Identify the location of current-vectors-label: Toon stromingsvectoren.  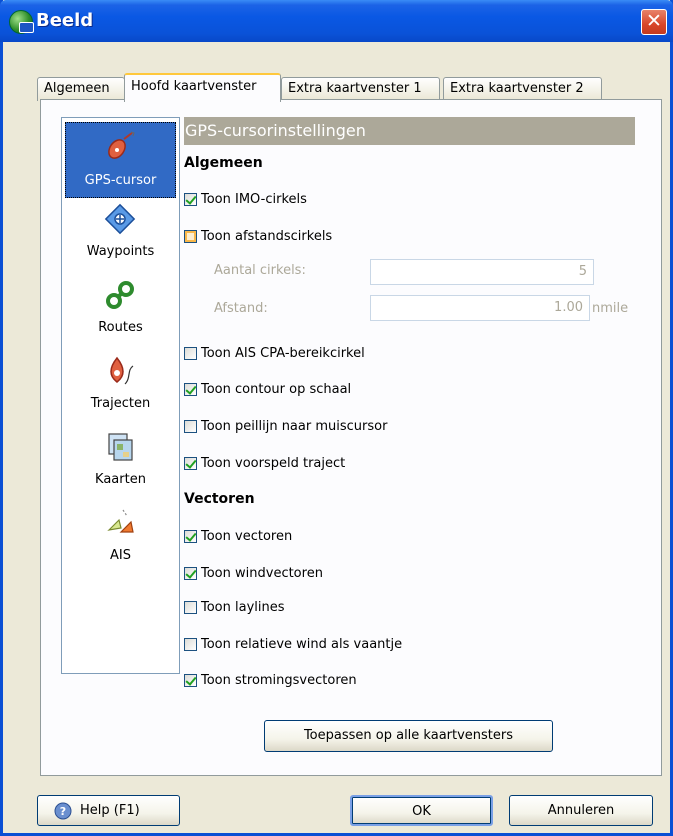
(279, 680).